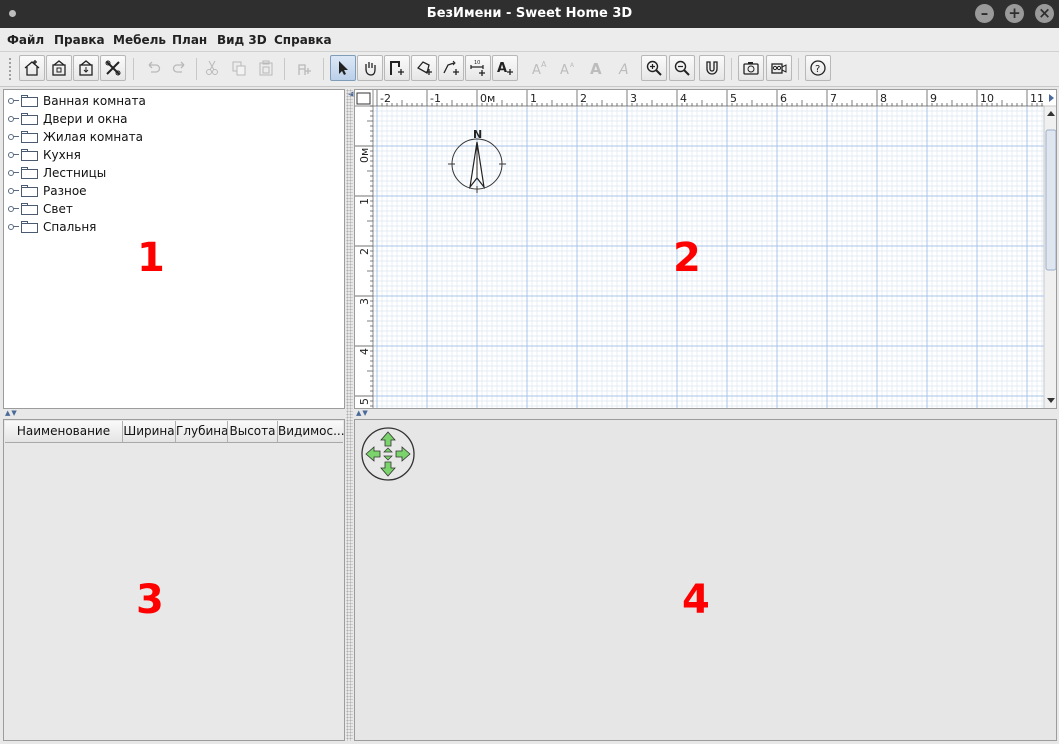 This screenshot has width=1059, height=744. What do you see at coordinates (388, 454) in the screenshot?
I see `navigation-arrows-icon` at bounding box center [388, 454].